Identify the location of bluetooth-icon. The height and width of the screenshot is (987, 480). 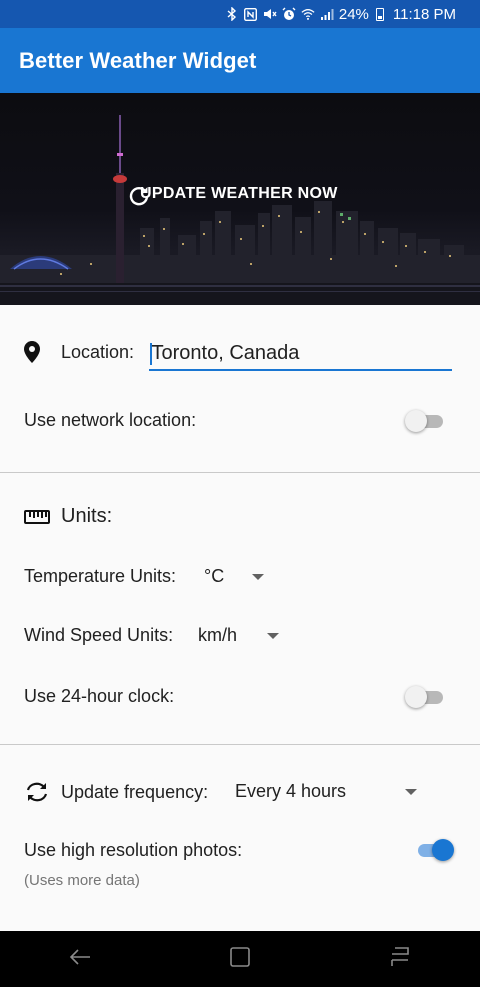
(232, 14).